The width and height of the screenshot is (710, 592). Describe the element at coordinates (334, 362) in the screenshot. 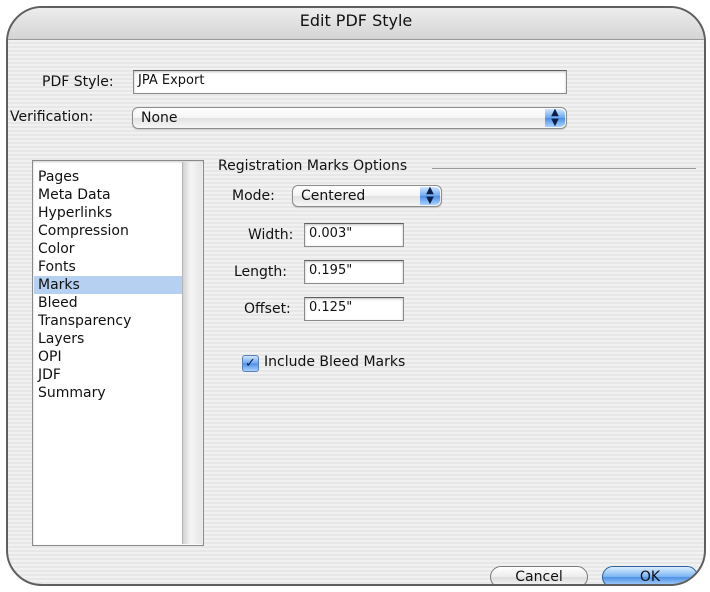

I see `include-bleed-marks-label: Include Bleed Marks` at that location.